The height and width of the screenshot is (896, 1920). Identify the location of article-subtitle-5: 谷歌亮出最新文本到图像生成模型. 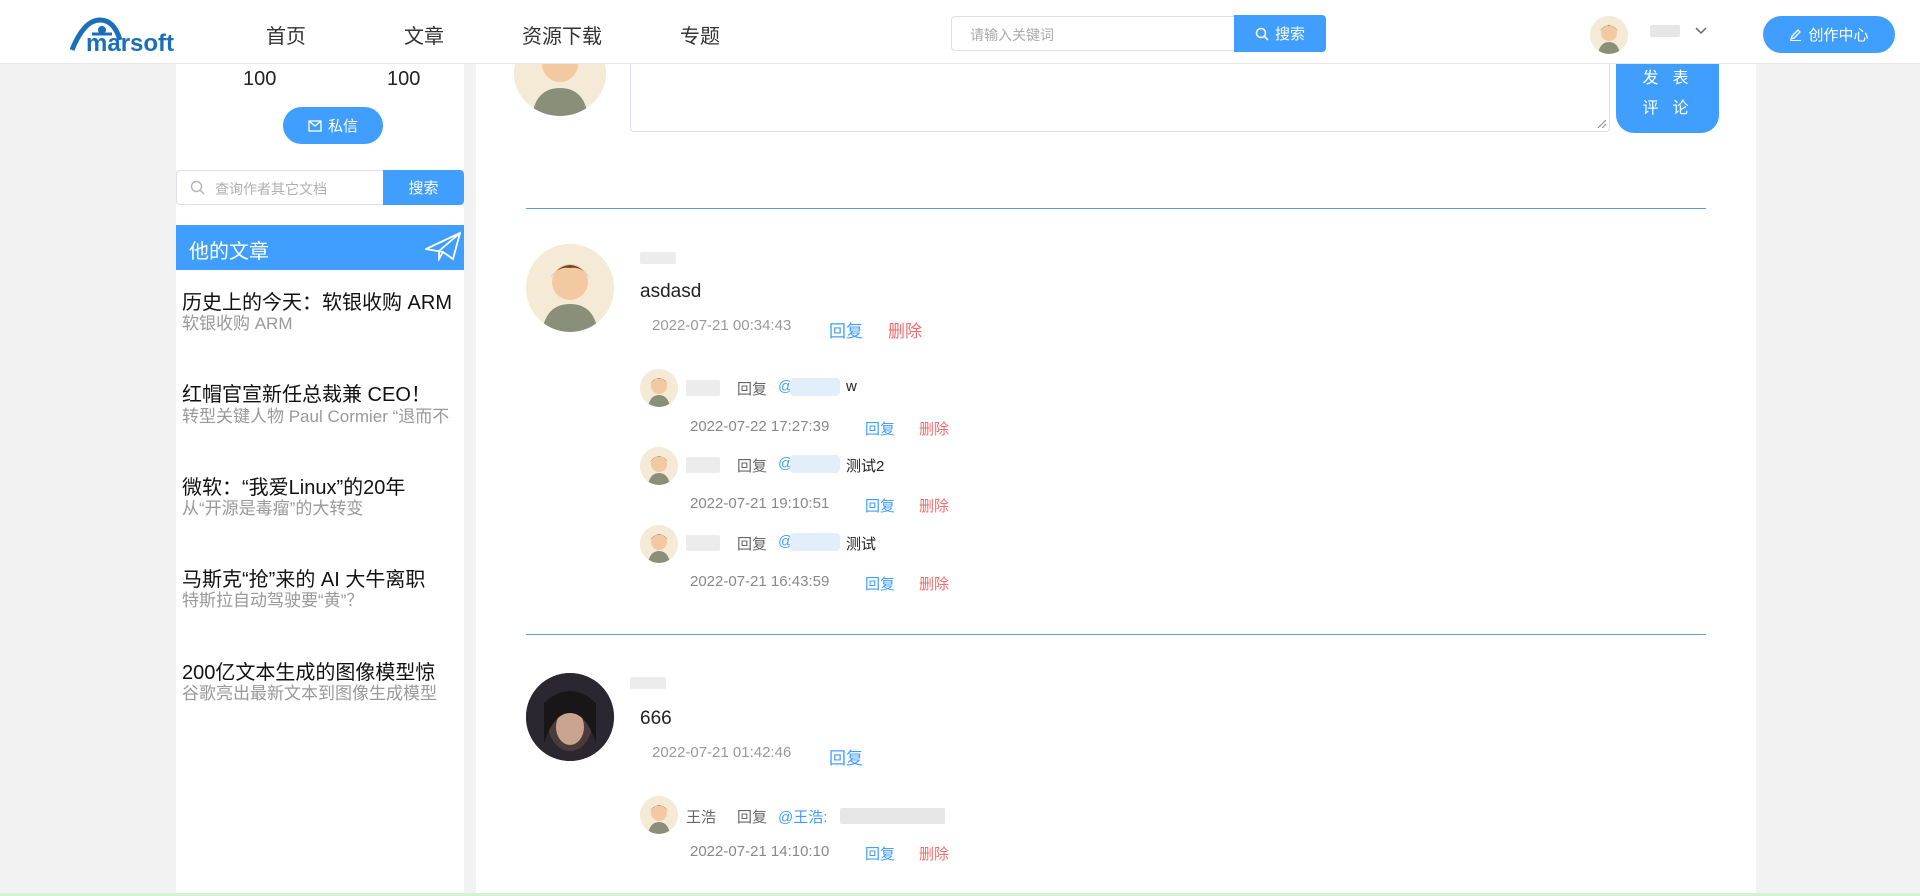
(309, 693).